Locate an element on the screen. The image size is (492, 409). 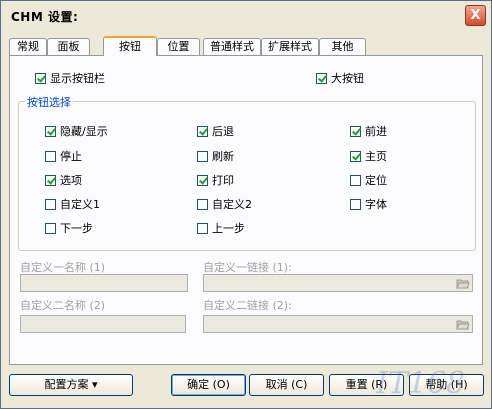
custom1-name-label: 自定义一名称 (1) is located at coordinates (63, 267).